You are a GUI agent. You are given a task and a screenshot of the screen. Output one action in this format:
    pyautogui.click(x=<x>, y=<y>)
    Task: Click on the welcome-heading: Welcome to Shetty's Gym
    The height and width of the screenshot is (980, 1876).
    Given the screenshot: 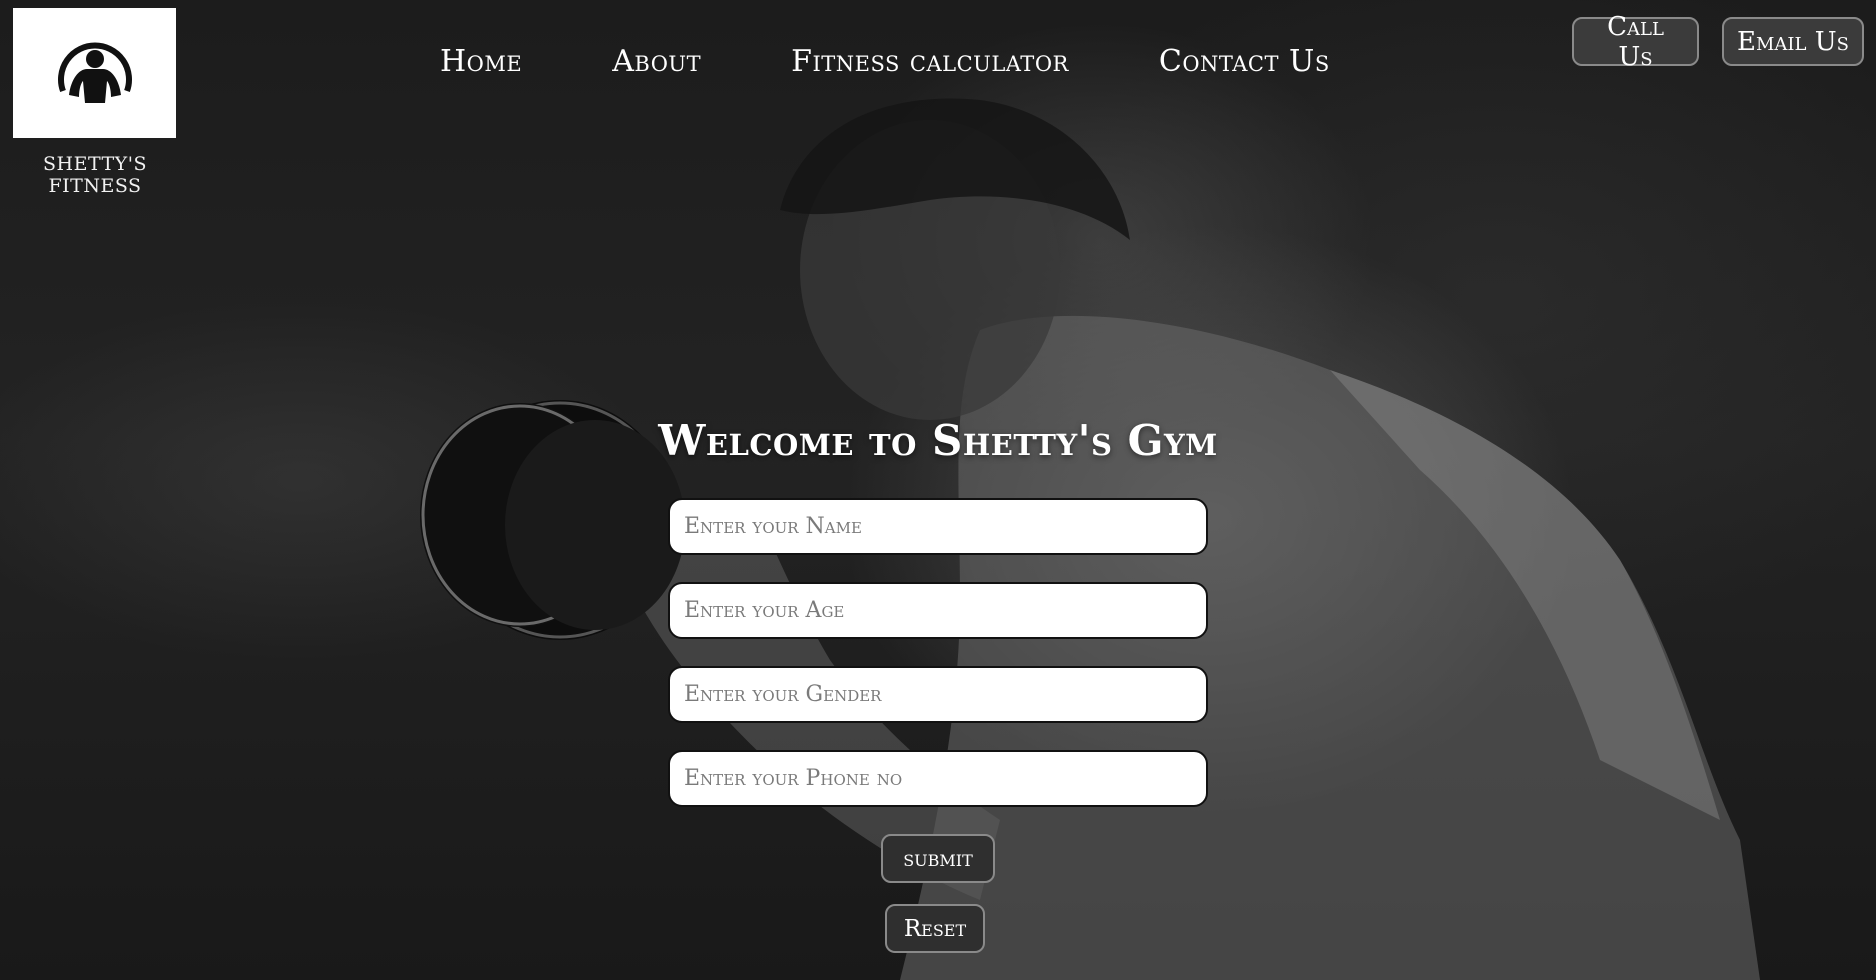 What is the action you would take?
    pyautogui.click(x=938, y=440)
    